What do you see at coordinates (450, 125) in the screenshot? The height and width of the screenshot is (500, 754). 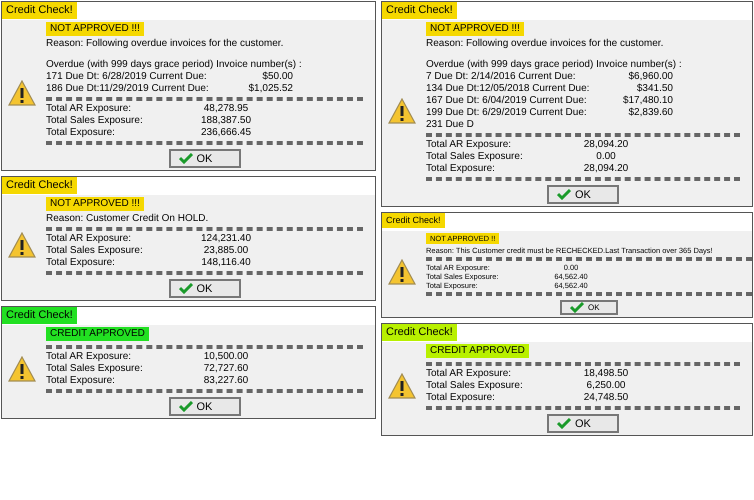 I see `invoice-label: 231 Due D` at bounding box center [450, 125].